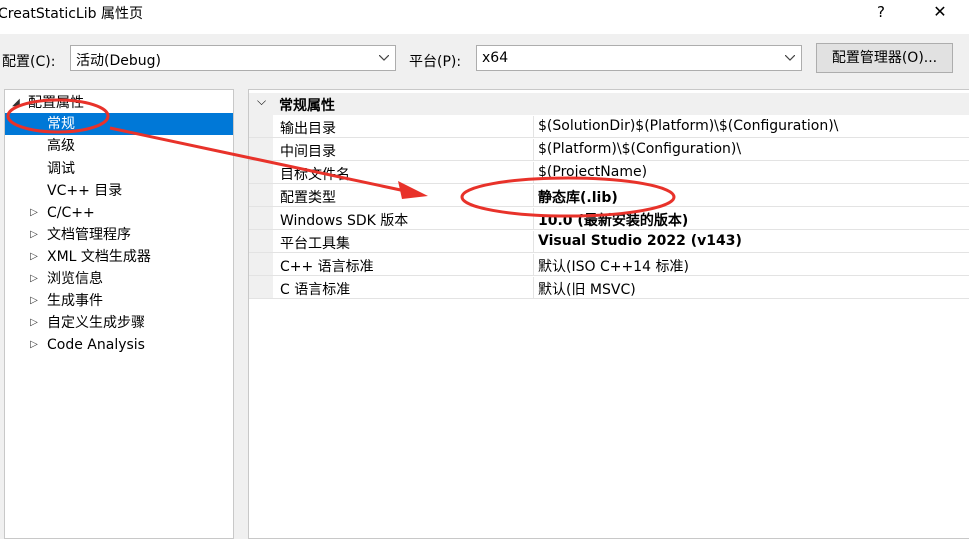 The image size is (969, 539). I want to click on tree-item-label: 文档管理程序, so click(89, 235).